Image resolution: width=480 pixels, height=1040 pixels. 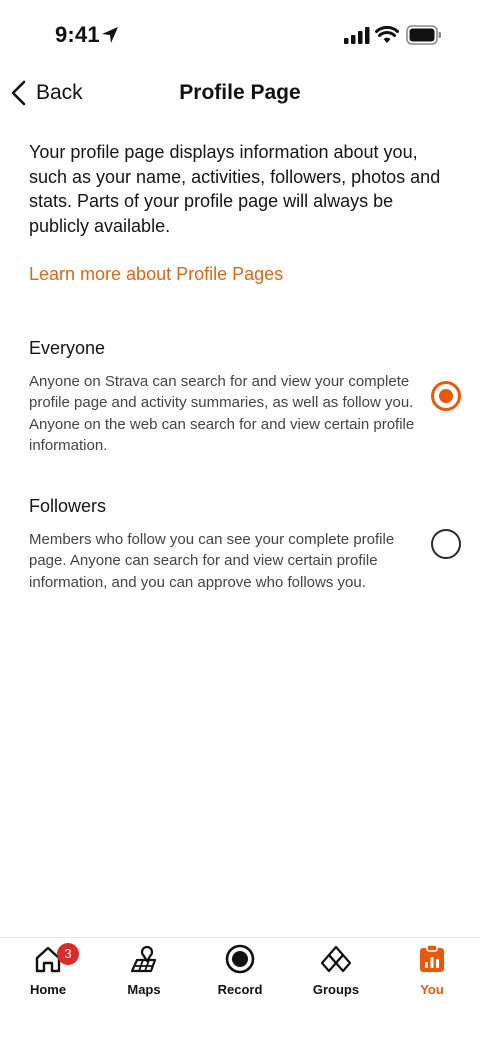 I want to click on tab-you: You, so click(x=432, y=973).